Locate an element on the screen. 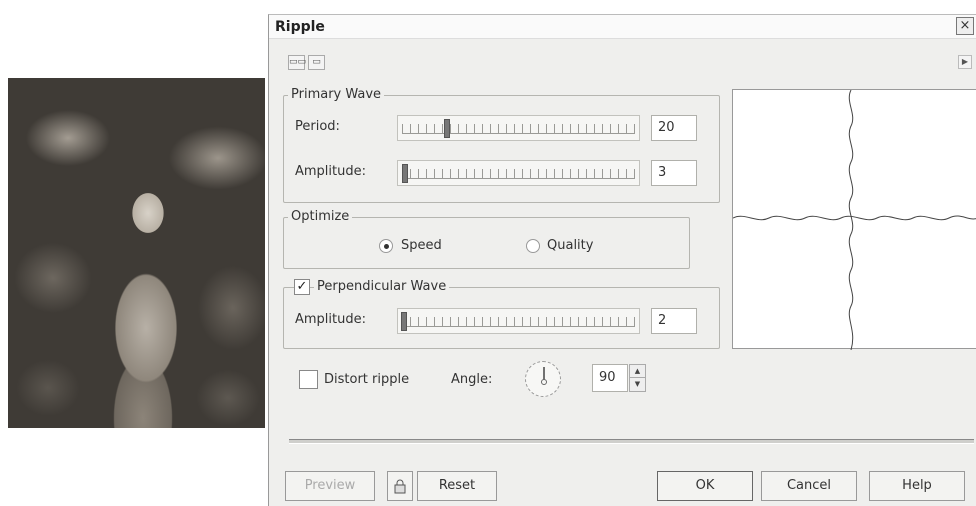  ripple-preview is located at coordinates (854, 219).